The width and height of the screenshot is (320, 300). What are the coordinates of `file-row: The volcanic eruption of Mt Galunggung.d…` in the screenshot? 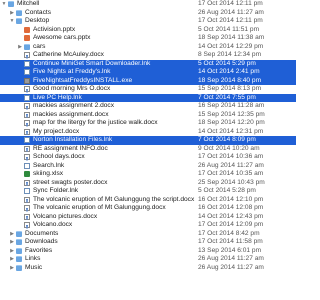 It's located at (148, 208).